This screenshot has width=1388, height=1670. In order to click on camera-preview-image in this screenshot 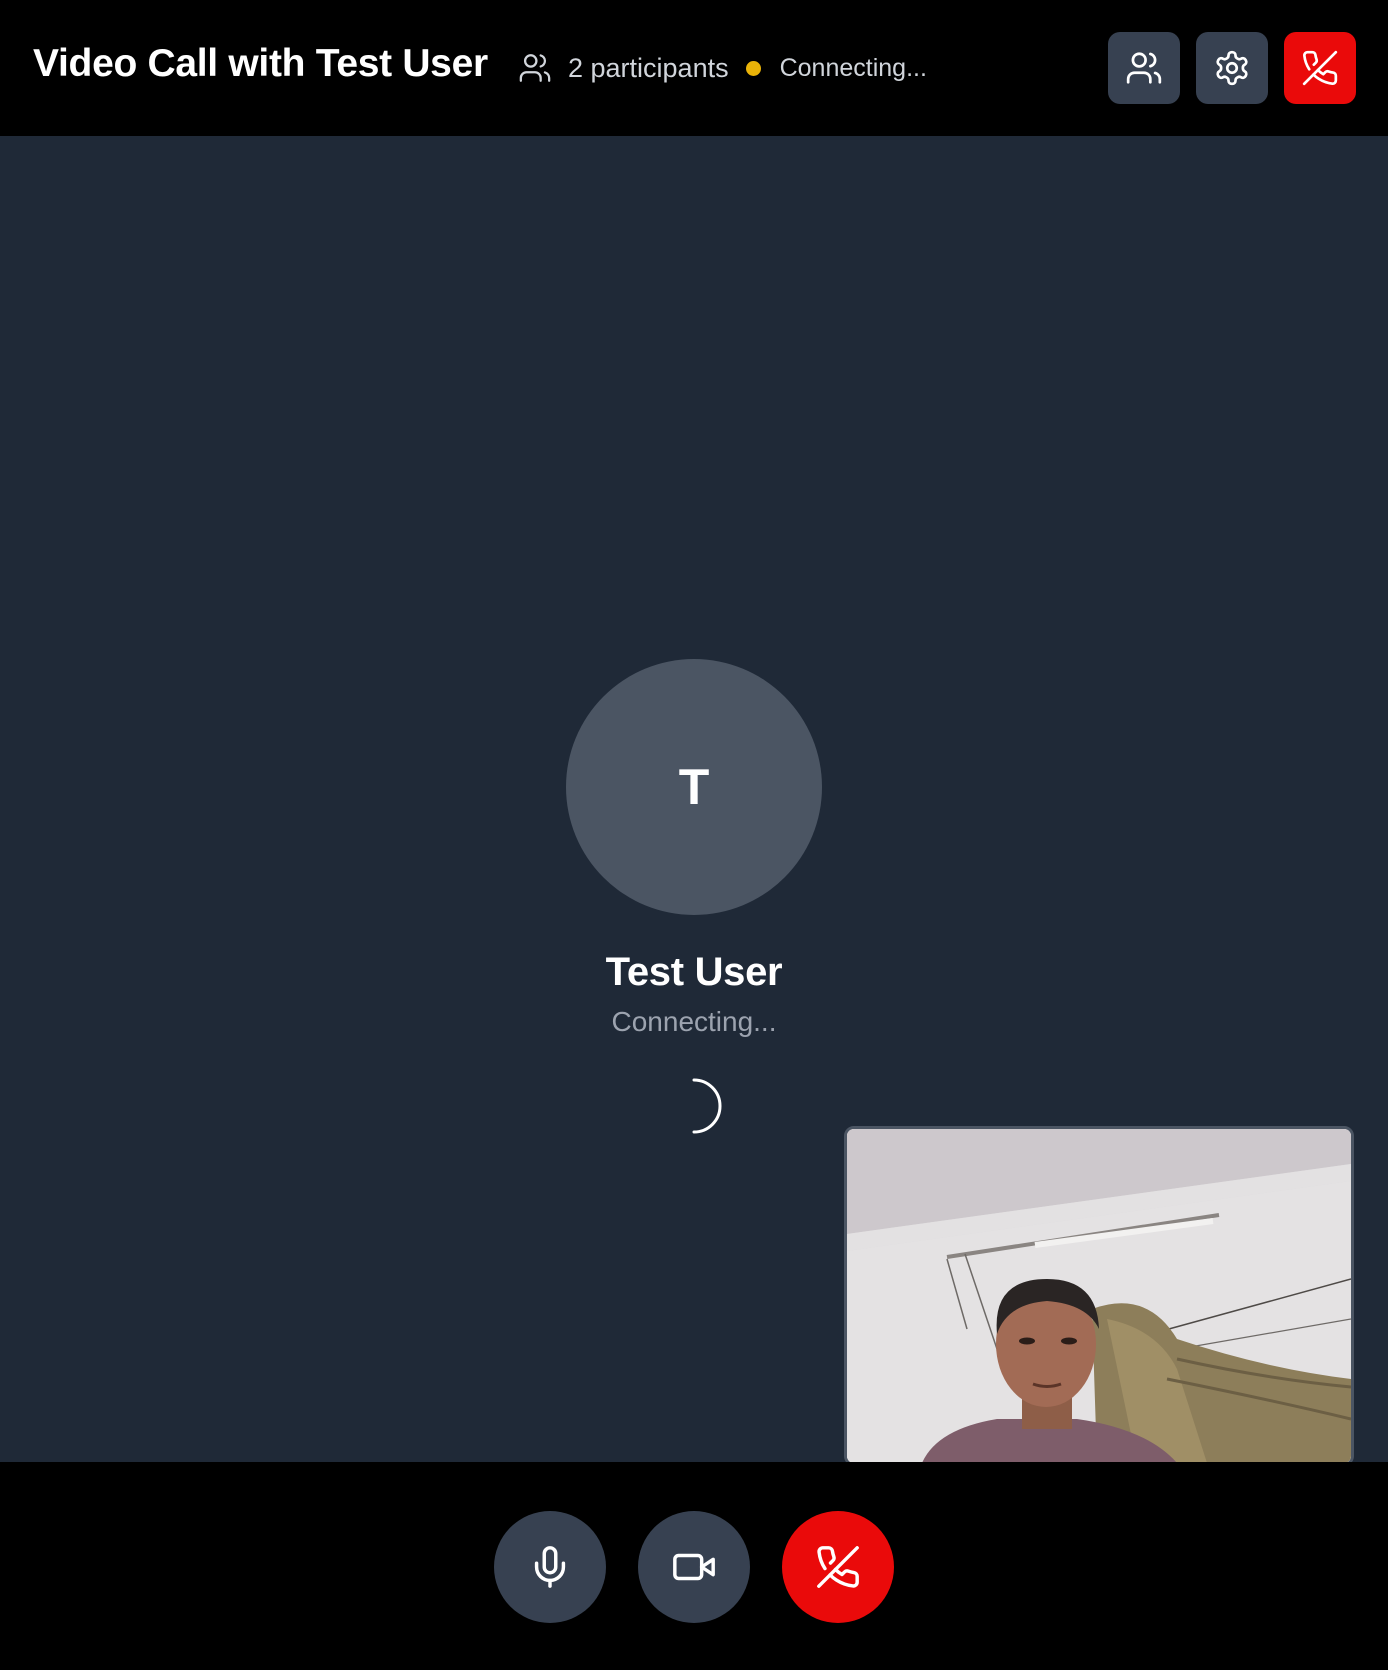, I will do `click(1099, 1295)`.